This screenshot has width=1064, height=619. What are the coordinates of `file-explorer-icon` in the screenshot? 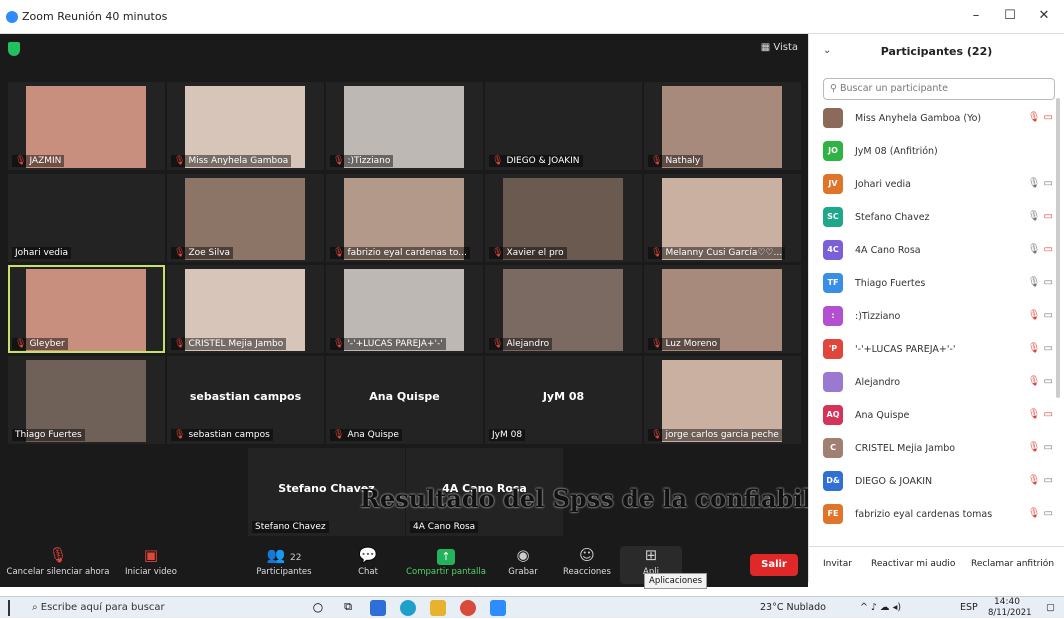 It's located at (438, 608).